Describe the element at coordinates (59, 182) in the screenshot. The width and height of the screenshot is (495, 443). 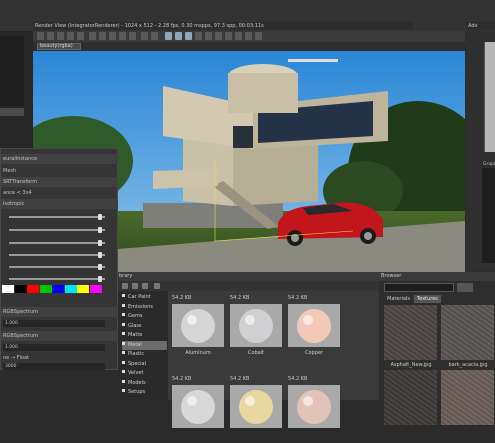
I see `property-row: SRTTransform` at that location.